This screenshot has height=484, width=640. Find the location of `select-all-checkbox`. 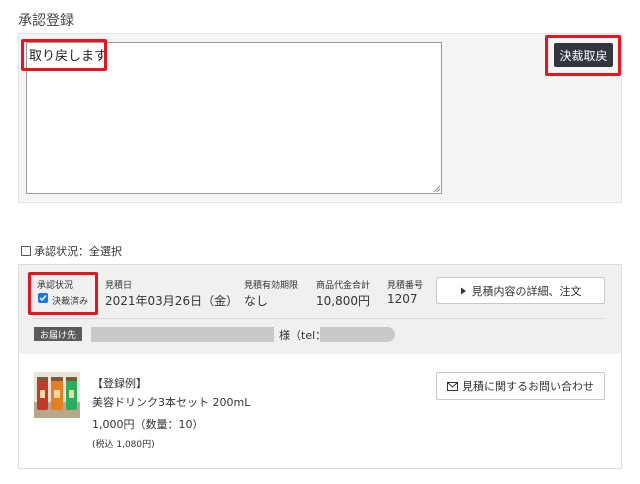

select-all-checkbox is located at coordinates (26, 251).